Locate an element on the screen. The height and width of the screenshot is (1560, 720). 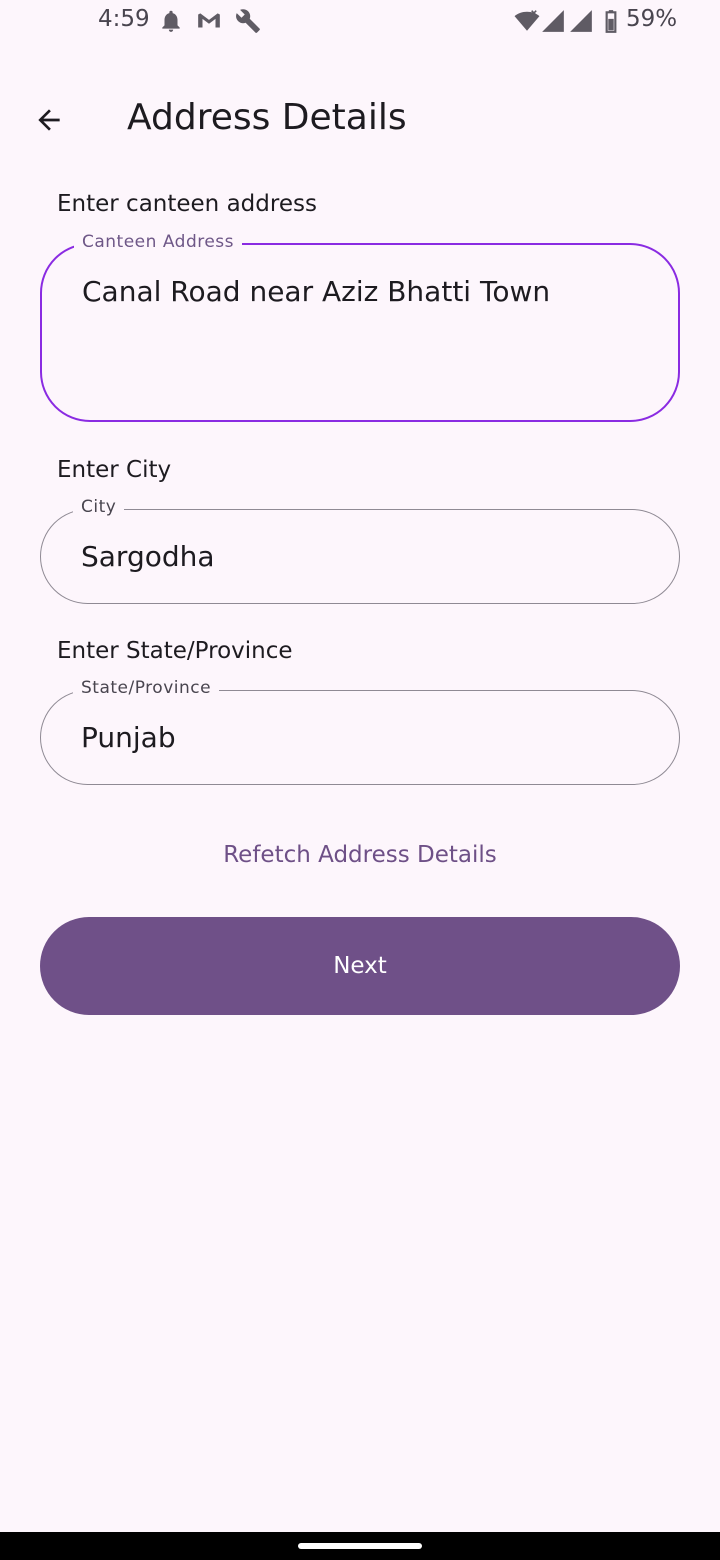
next-button-label: Next is located at coordinates (360, 966).